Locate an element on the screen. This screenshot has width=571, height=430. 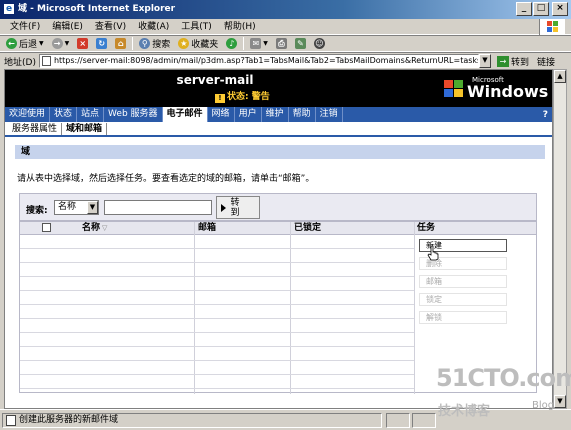
status-message: 创建此服务器的新邮件域 is located at coordinates (192, 420).